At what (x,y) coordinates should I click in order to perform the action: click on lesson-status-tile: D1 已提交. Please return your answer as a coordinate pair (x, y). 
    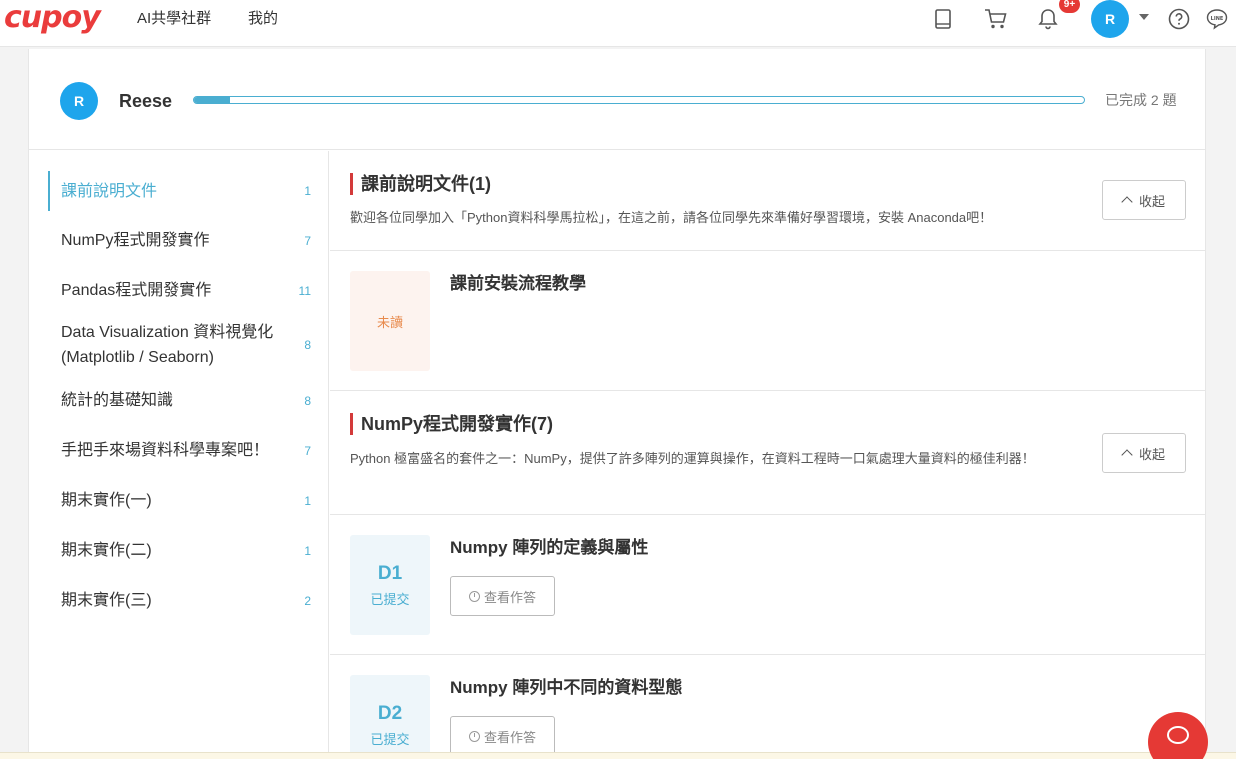
    Looking at the image, I should click on (390, 585).